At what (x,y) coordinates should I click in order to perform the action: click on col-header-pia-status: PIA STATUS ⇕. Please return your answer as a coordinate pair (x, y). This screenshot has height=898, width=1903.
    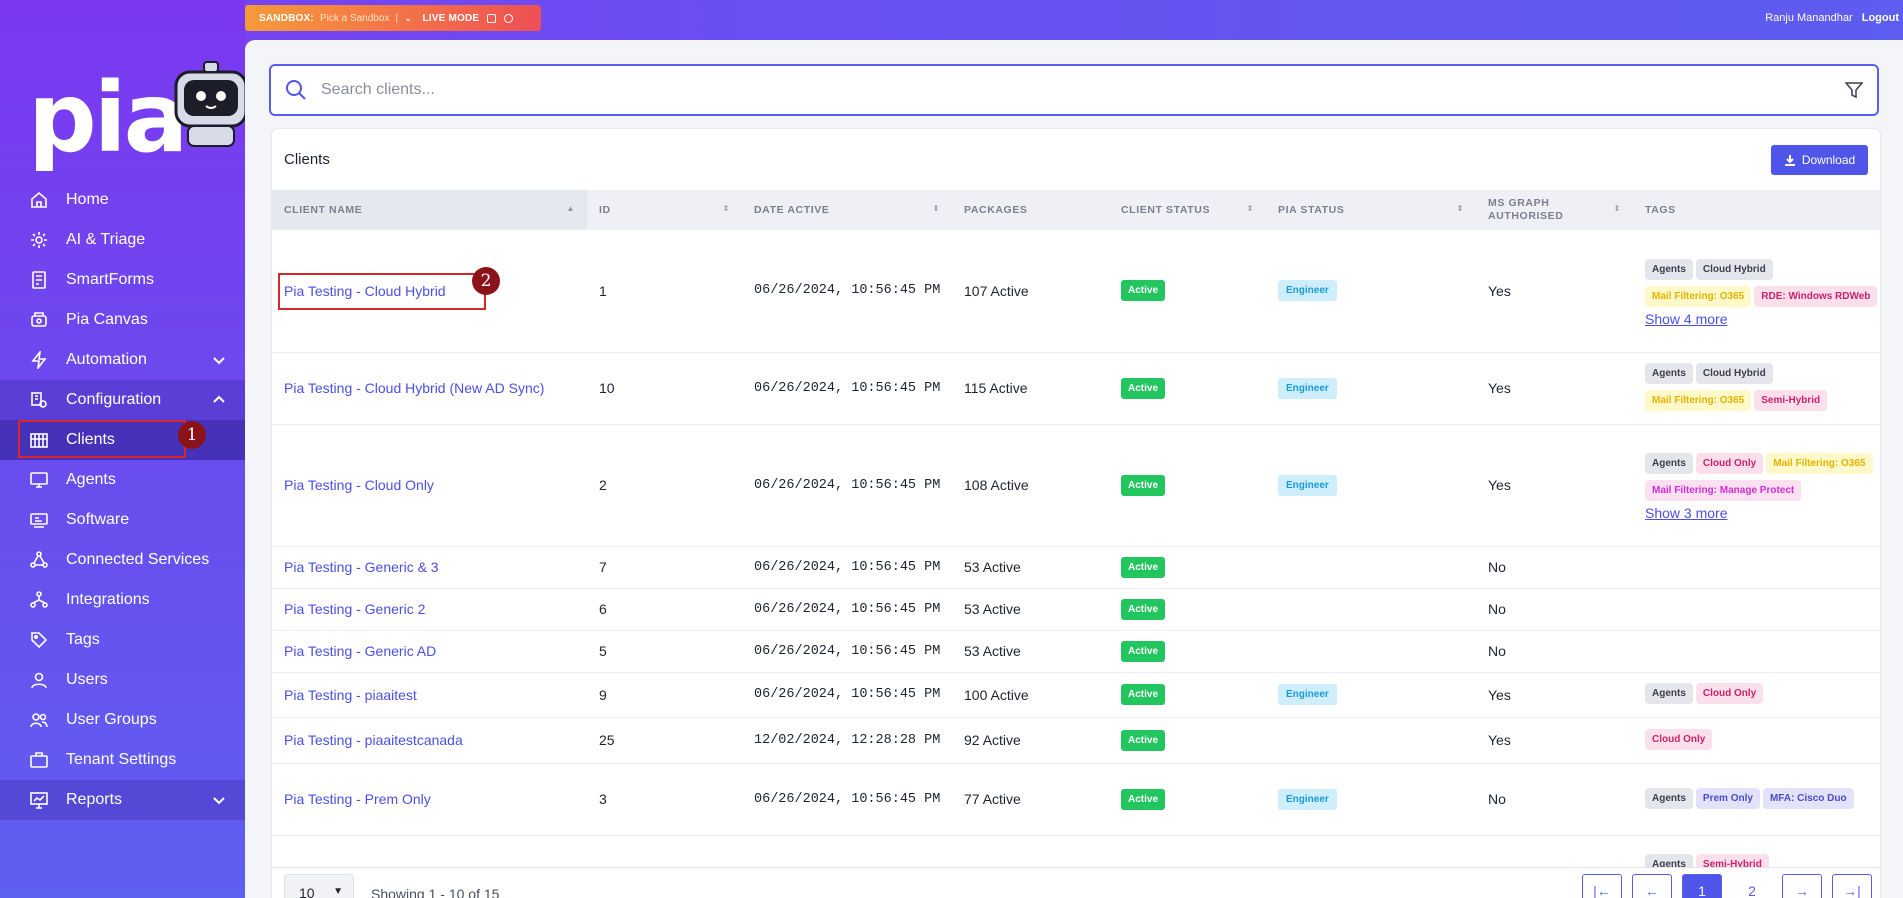
    Looking at the image, I should click on (1371, 210).